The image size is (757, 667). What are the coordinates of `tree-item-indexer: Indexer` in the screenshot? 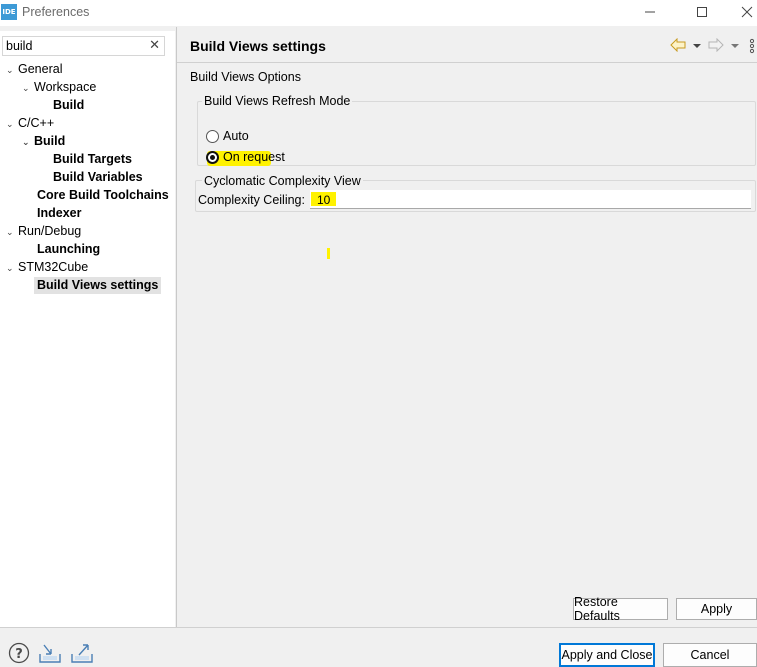 It's located at (59, 213).